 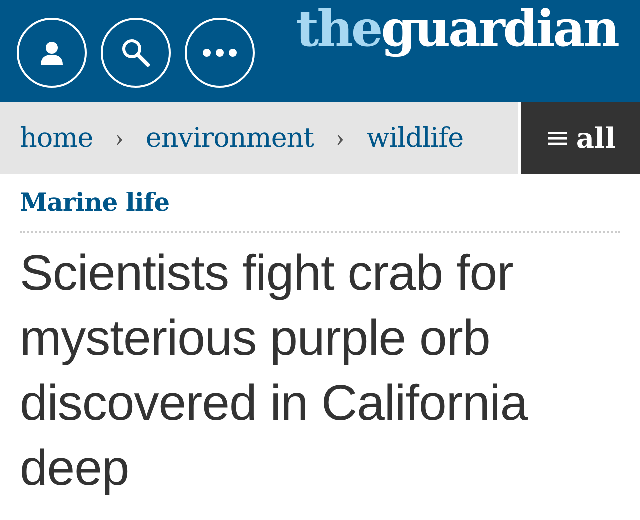 I want to click on search-button, so click(x=136, y=53).